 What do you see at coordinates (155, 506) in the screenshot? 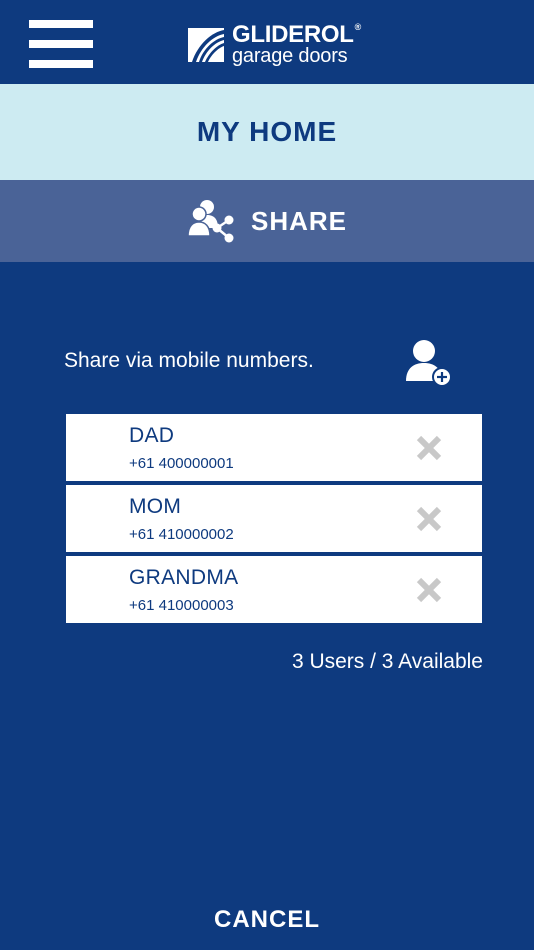
I see `user-name: MOM` at bounding box center [155, 506].